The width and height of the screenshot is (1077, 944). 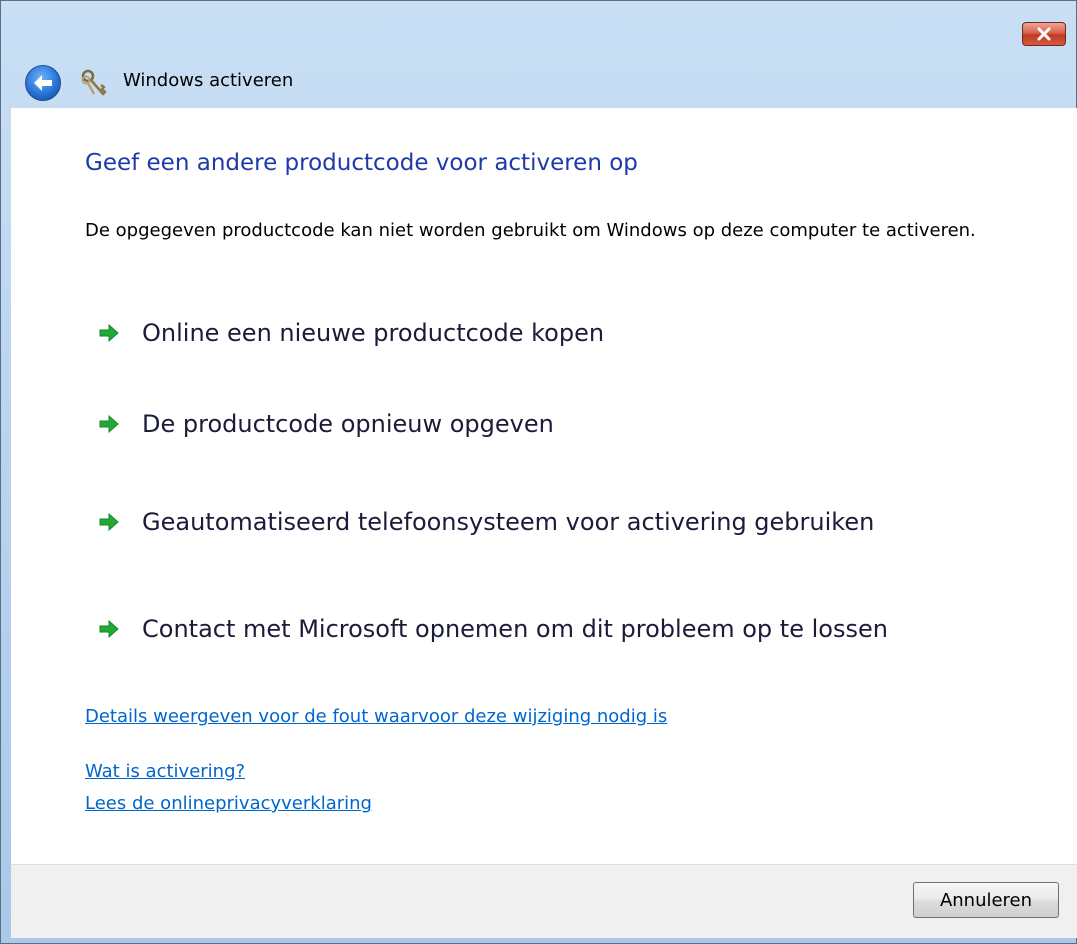 What do you see at coordinates (208, 80) in the screenshot?
I see `window-title: Windows activeren` at bounding box center [208, 80].